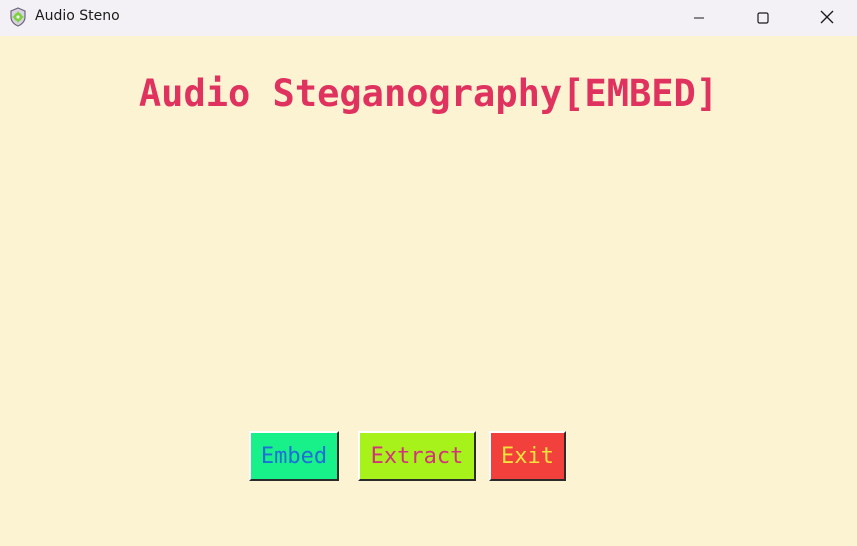 This screenshot has width=857, height=546. What do you see at coordinates (417, 456) in the screenshot?
I see `extract-button: Extract` at bounding box center [417, 456].